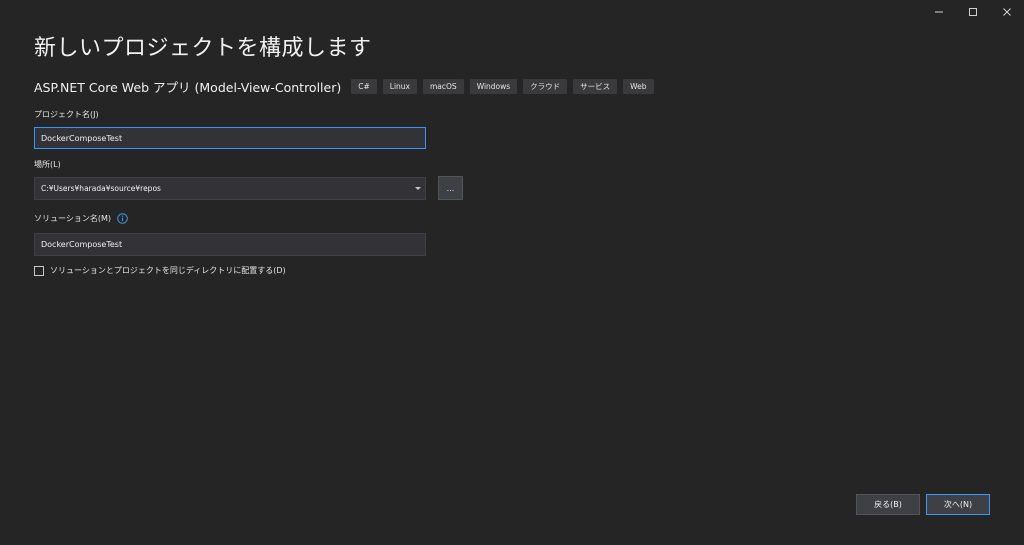  I want to click on tag-linux: Linux, so click(399, 86).